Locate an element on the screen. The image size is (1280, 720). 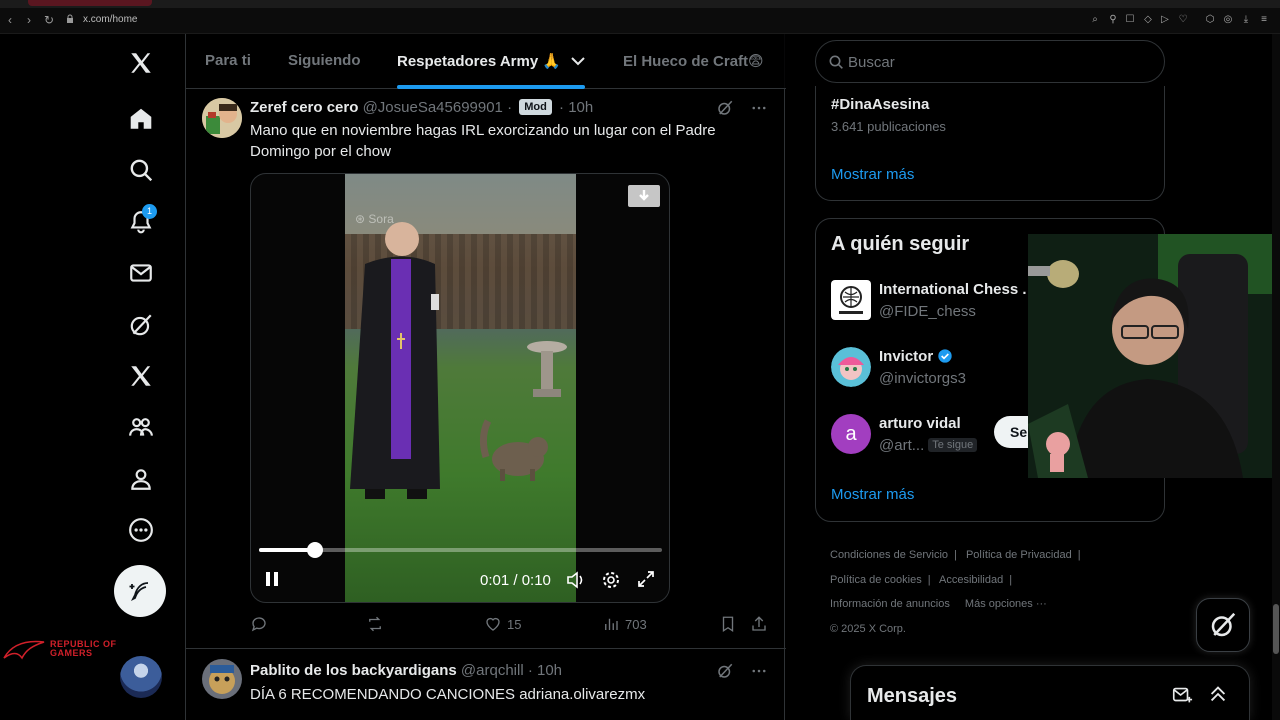
zoom-icon: ⌕ is located at coordinates (1095, 20).